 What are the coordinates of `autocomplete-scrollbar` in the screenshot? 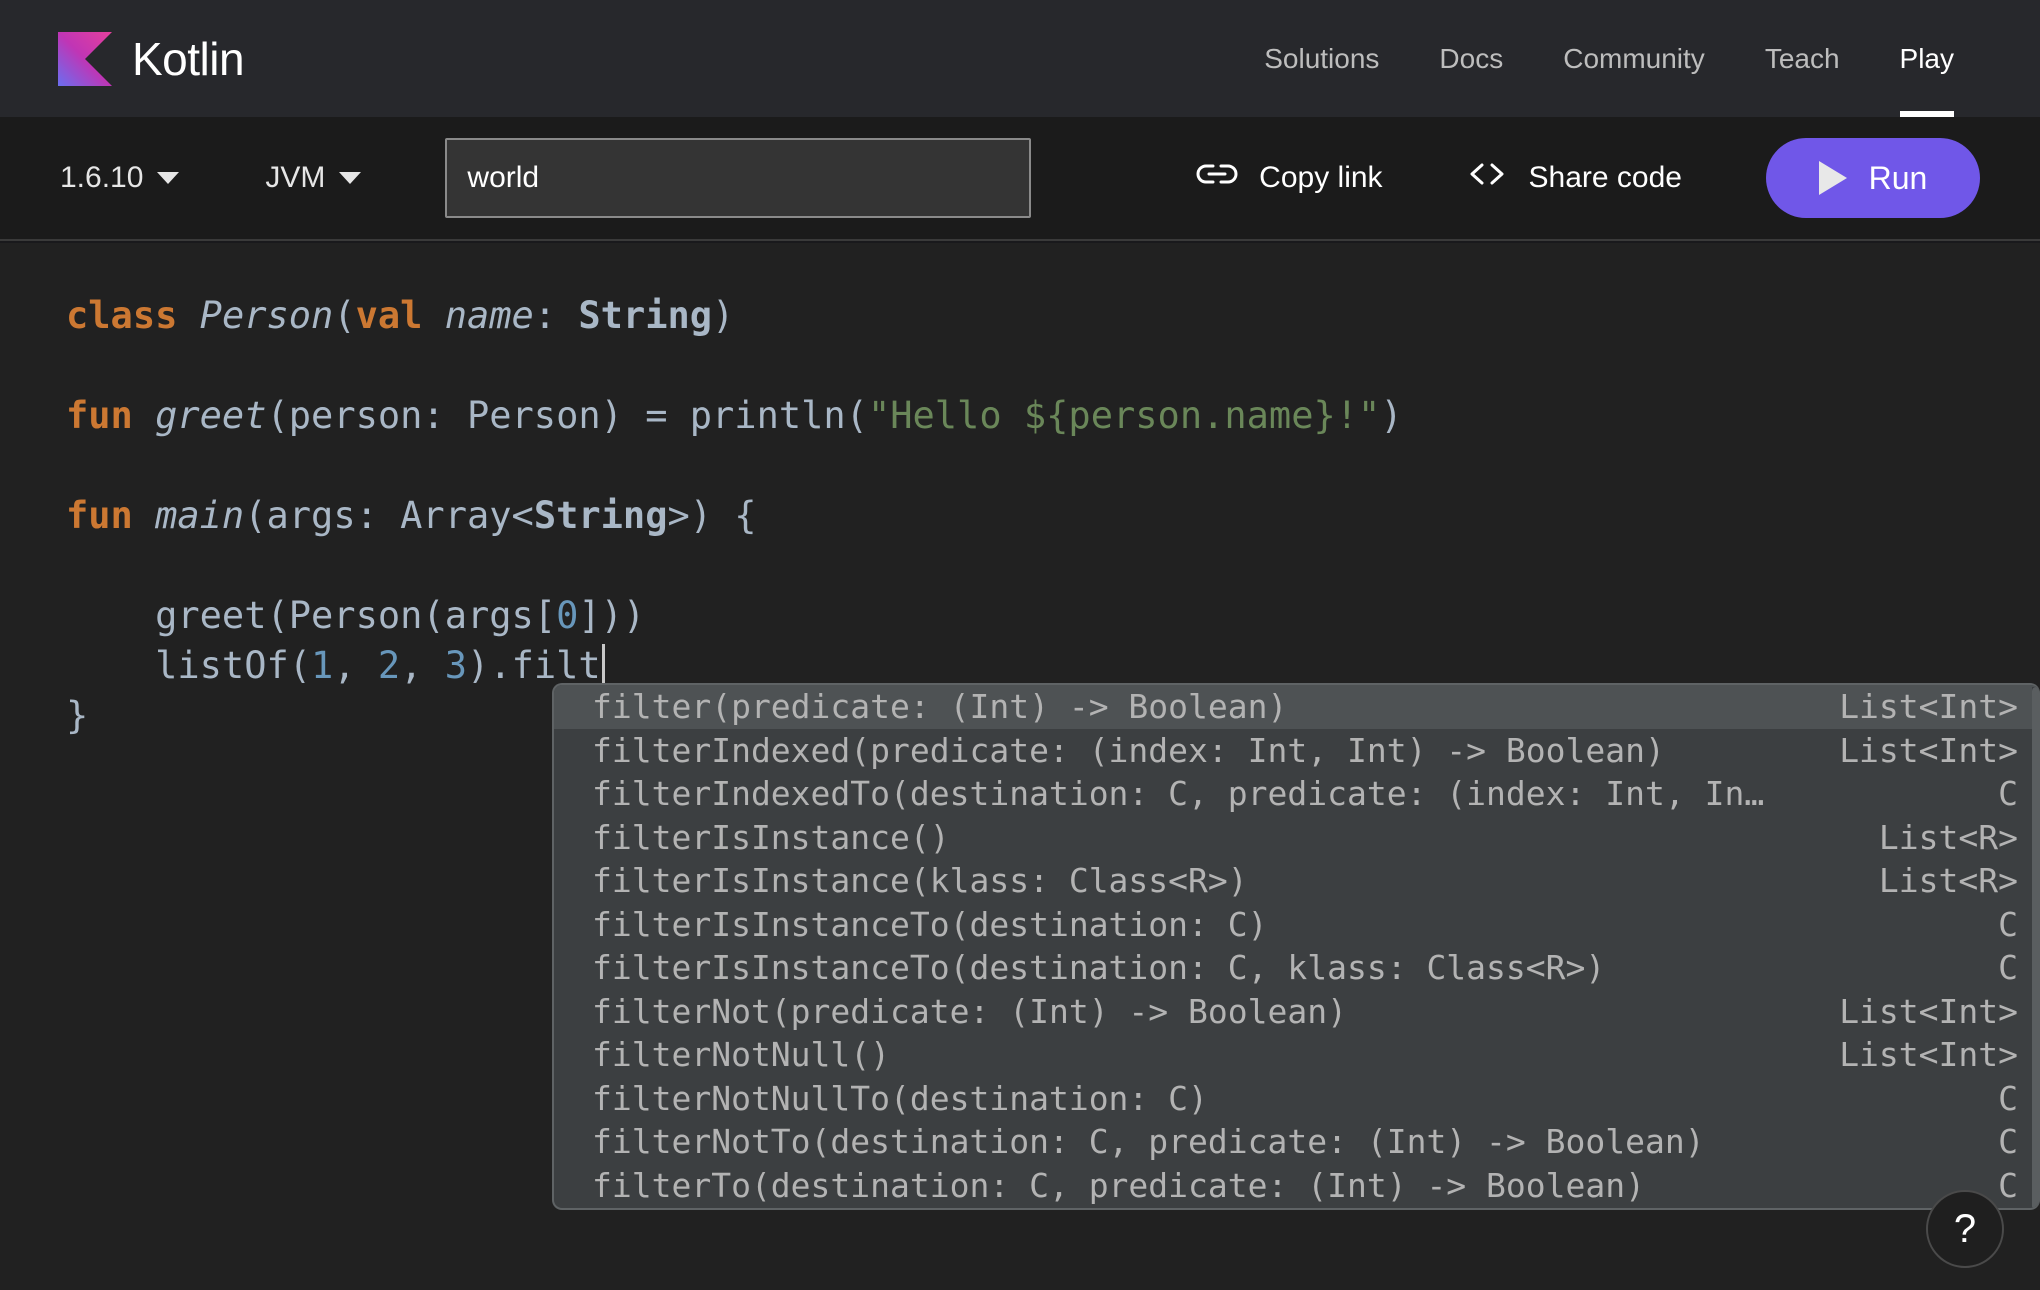 It's located at (2036, 947).